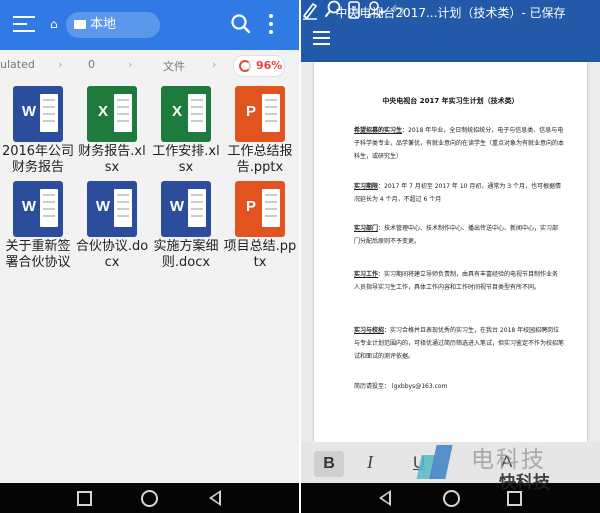  Describe the element at coordinates (38, 254) in the screenshot. I see `file-name: 关于重新签署合伙协议` at that location.